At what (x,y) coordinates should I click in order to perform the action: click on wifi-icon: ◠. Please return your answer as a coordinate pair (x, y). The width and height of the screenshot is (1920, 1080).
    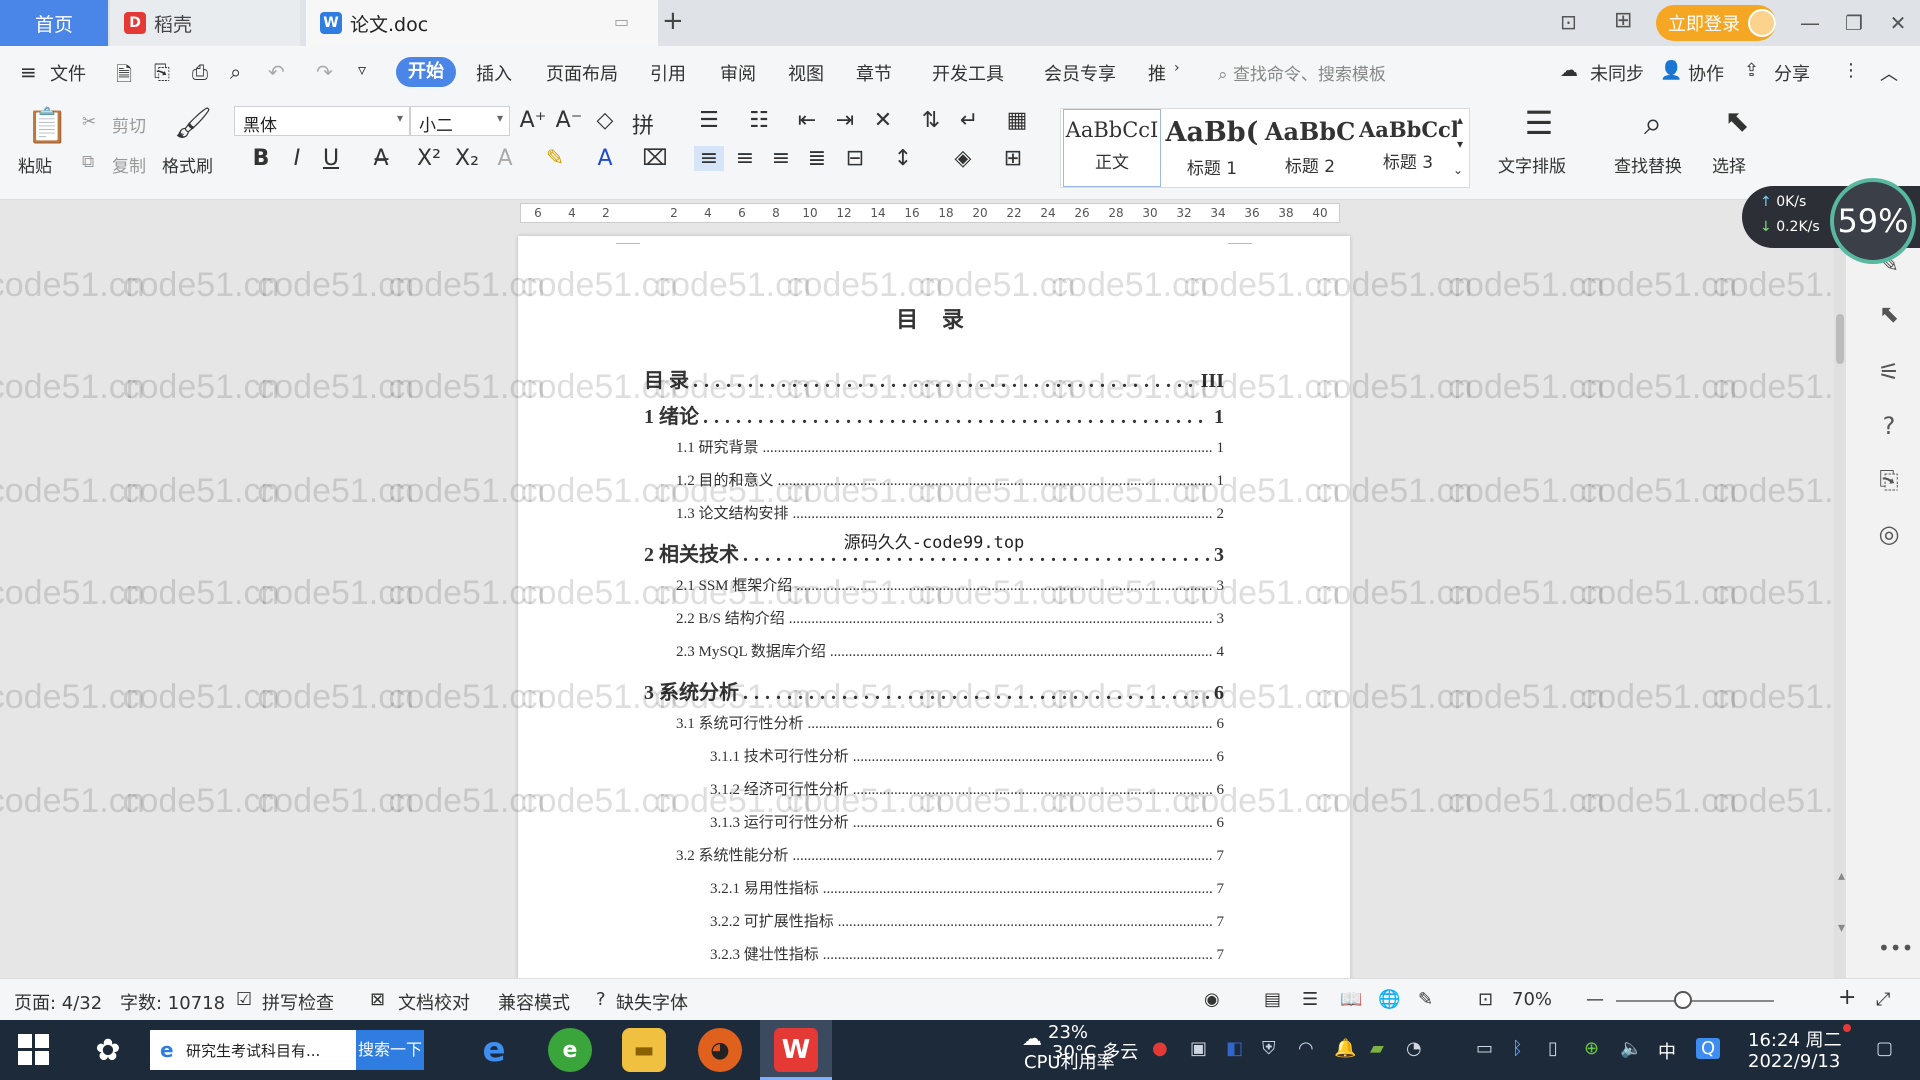
    Looking at the image, I should click on (1306, 1048).